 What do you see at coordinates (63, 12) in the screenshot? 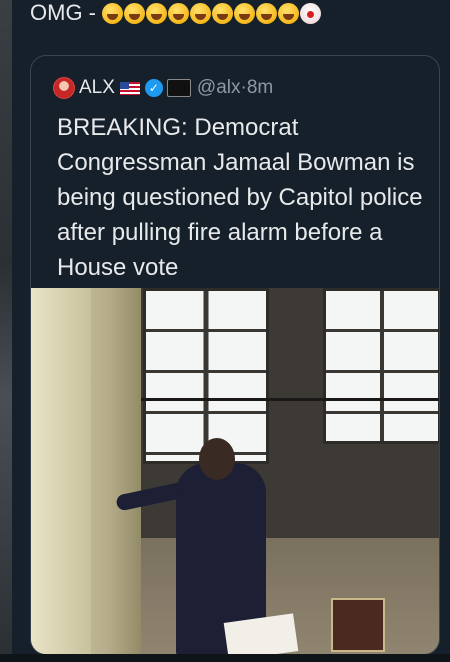
I see `post-text-label: OMG -` at bounding box center [63, 12].